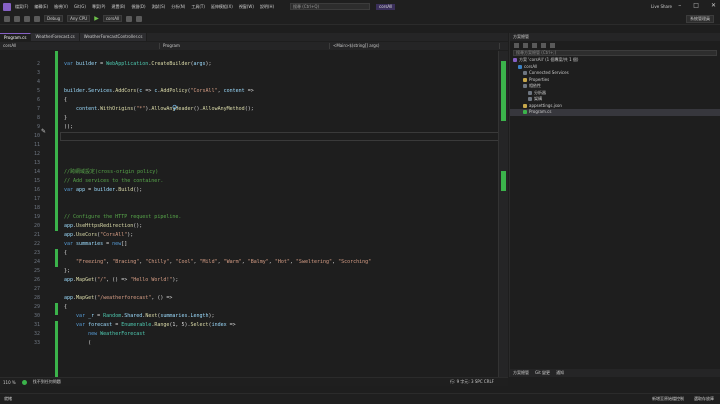 The width and height of the screenshot is (720, 404). What do you see at coordinates (129, 18) in the screenshot?
I see `hot-reload-icon` at bounding box center [129, 18].